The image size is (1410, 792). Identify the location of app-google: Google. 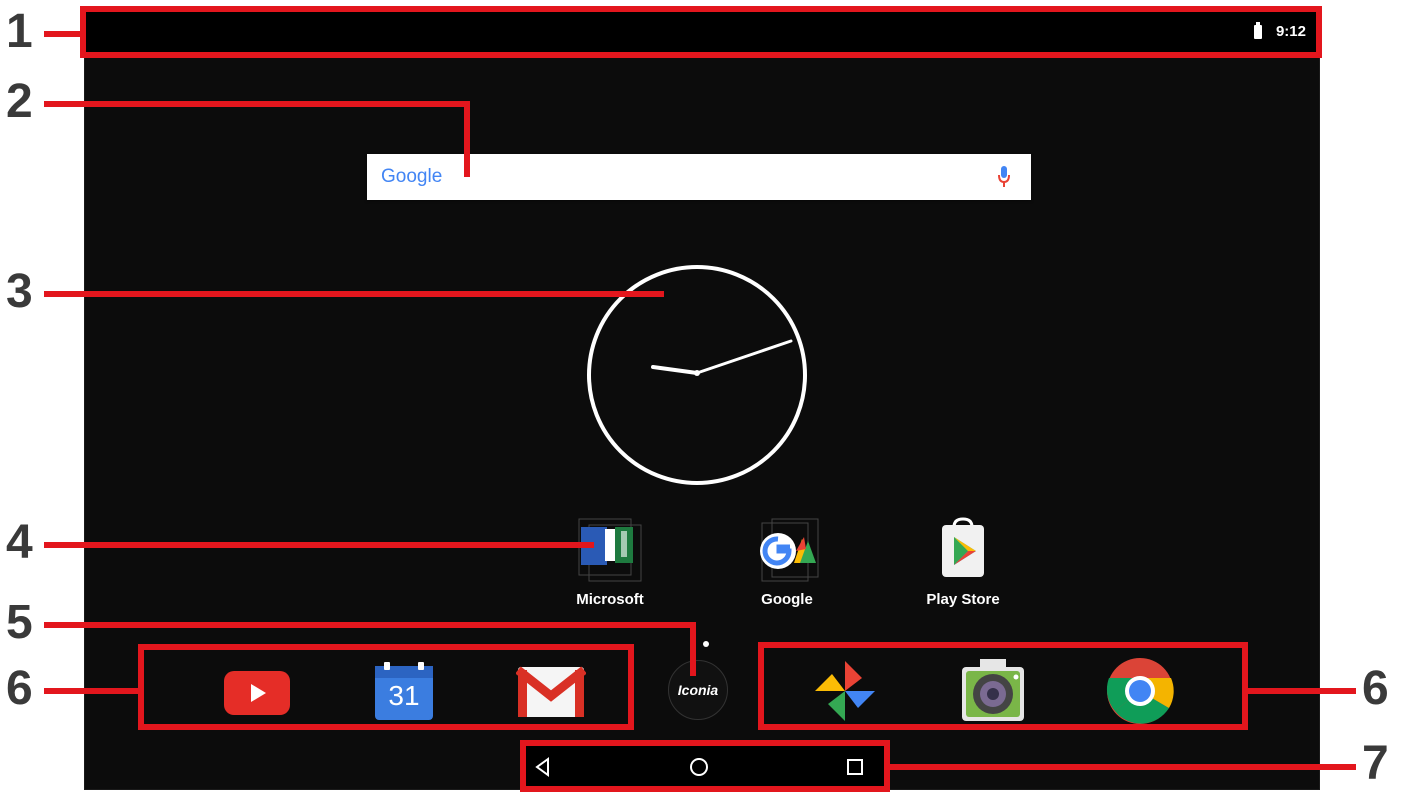
(787, 561).